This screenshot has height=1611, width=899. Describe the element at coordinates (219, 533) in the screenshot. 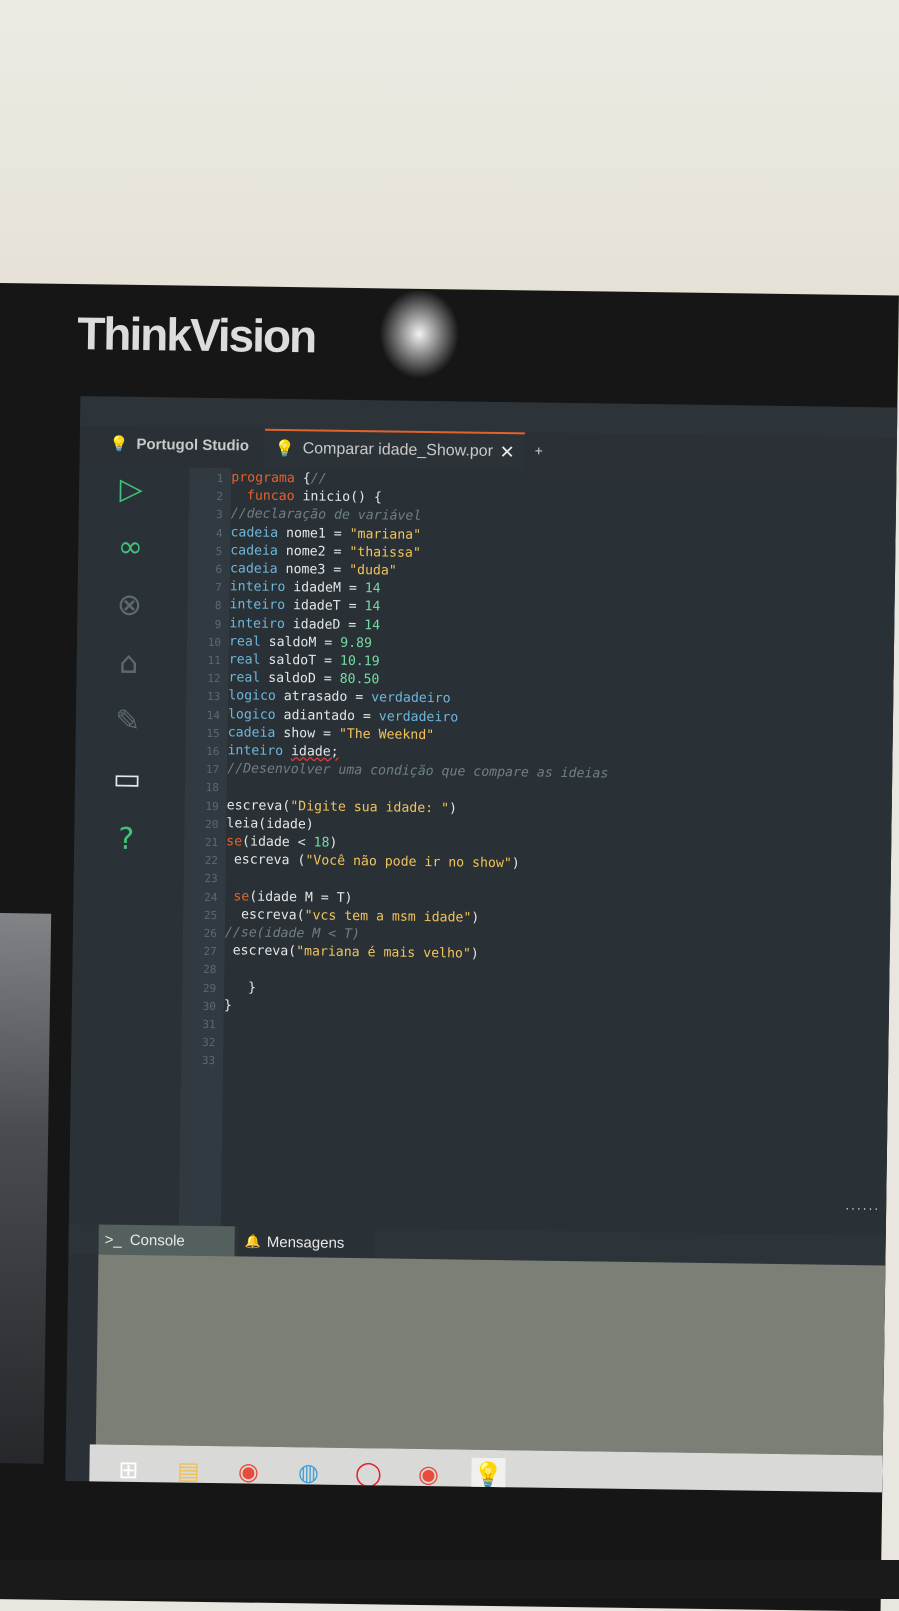

I see `line-number: 4` at that location.